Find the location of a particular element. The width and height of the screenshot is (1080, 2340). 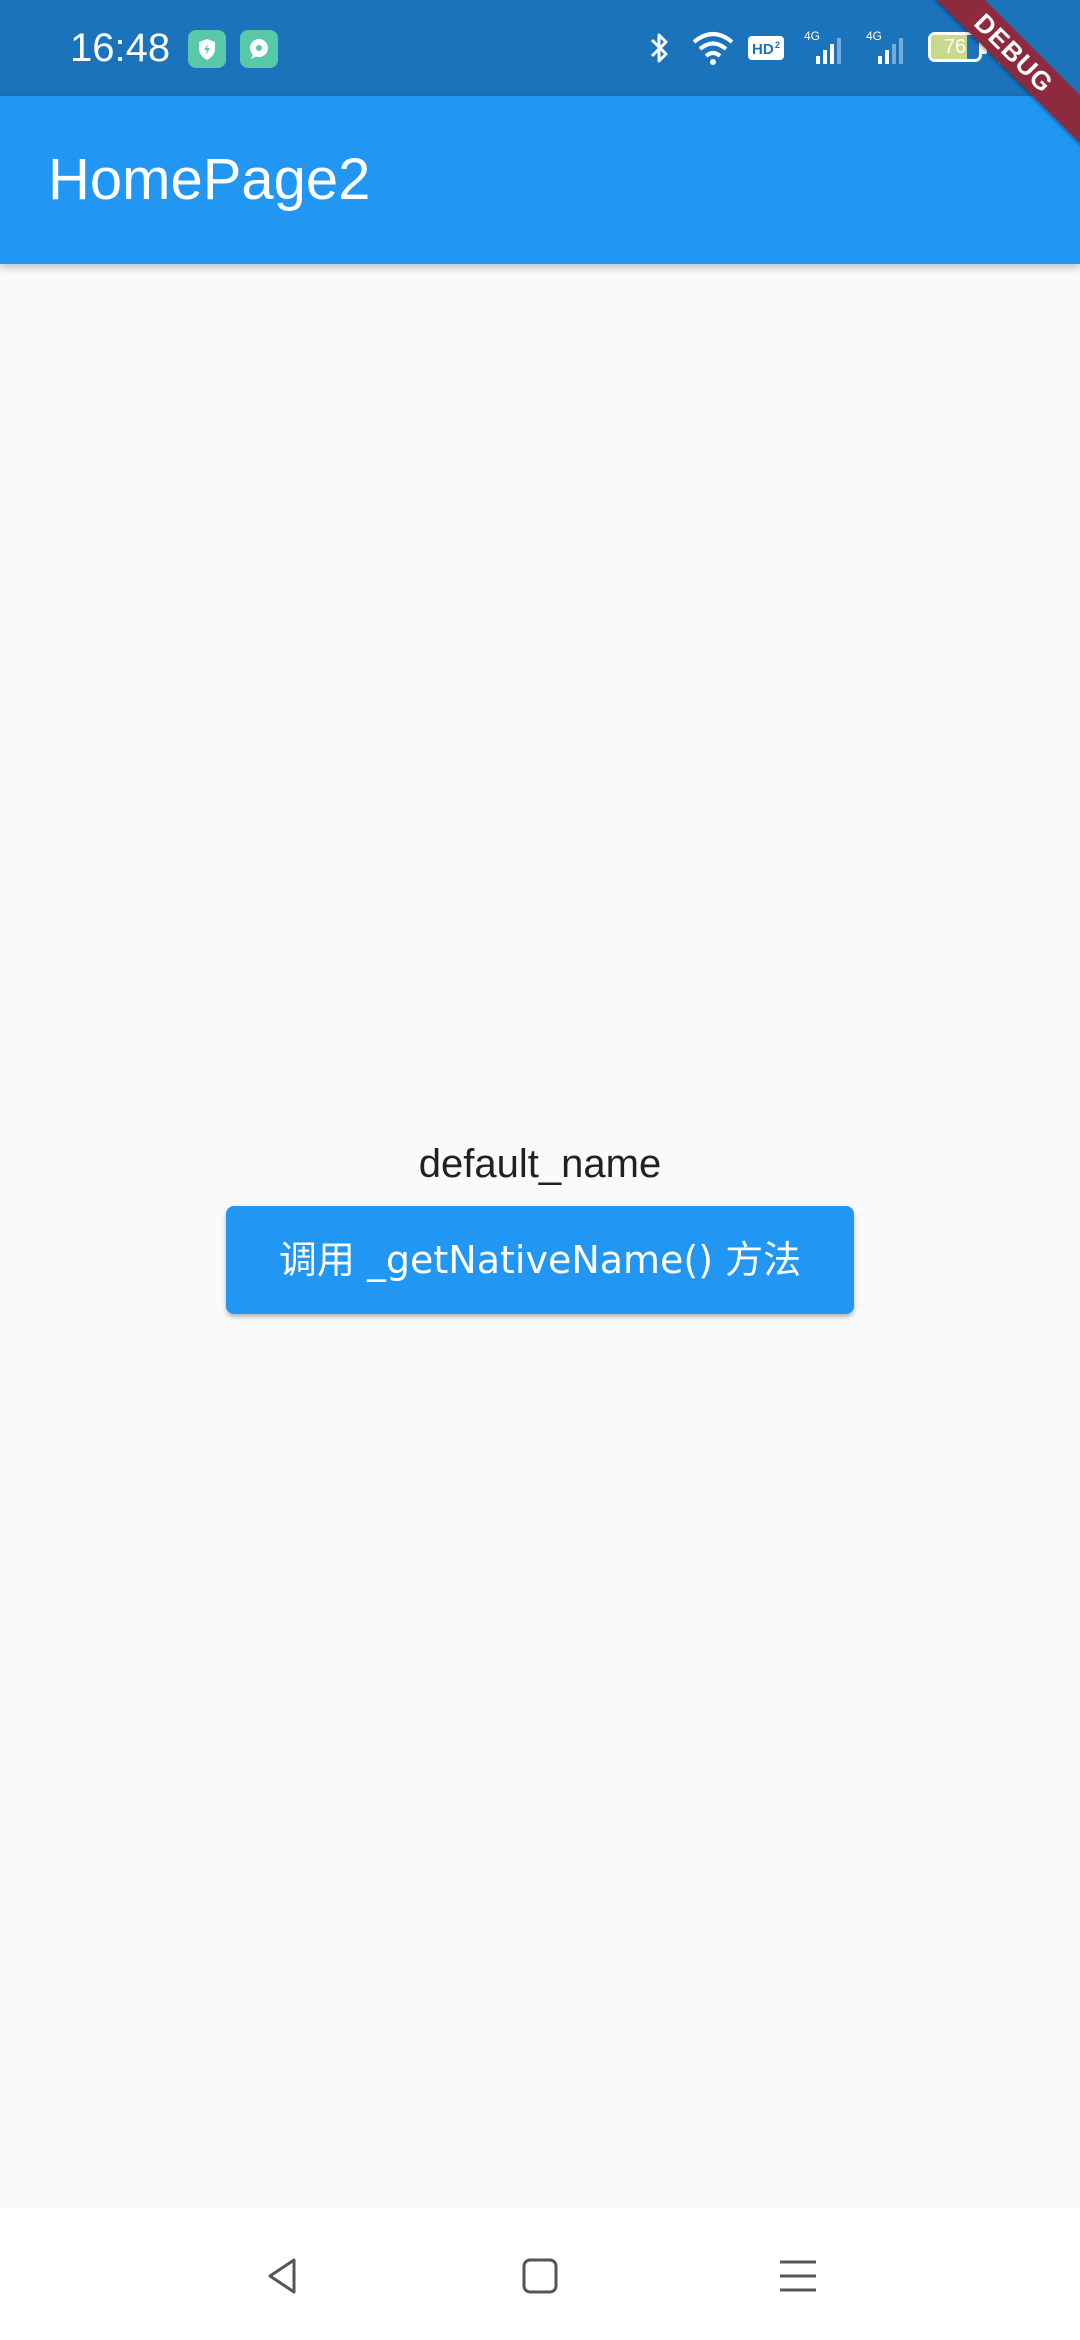

svg-text: HD is located at coordinates (763, 49).